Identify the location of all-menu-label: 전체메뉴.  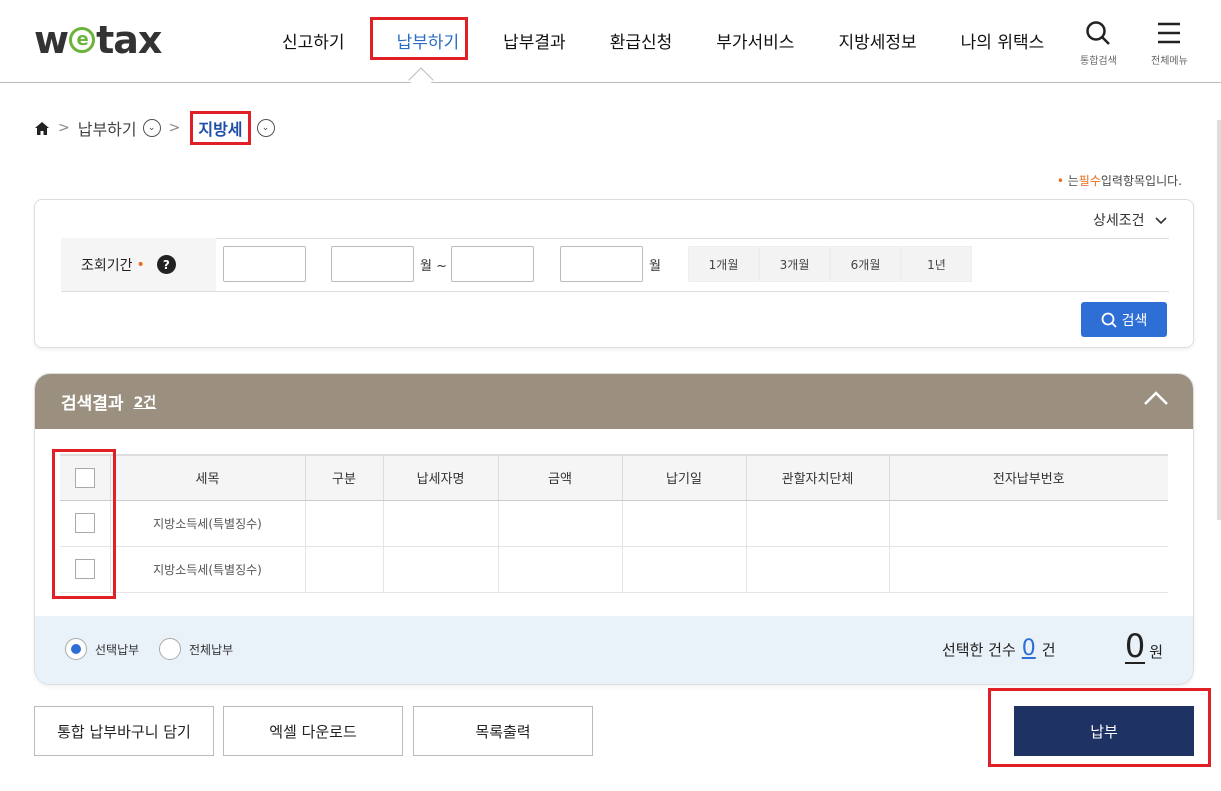
(1169, 61).